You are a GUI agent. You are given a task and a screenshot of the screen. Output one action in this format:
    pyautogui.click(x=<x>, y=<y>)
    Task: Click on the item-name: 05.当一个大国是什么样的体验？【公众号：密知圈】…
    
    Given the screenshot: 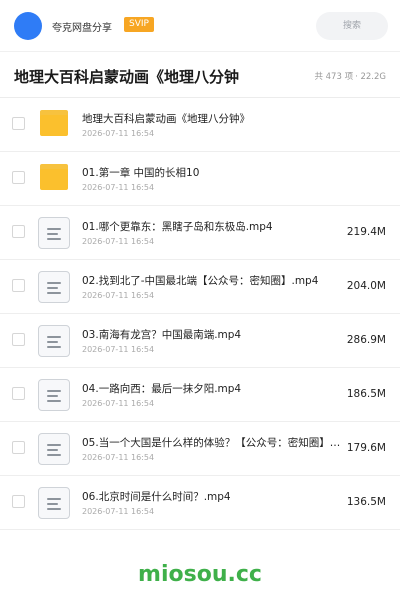 What is the action you would take?
    pyautogui.click(x=211, y=443)
    